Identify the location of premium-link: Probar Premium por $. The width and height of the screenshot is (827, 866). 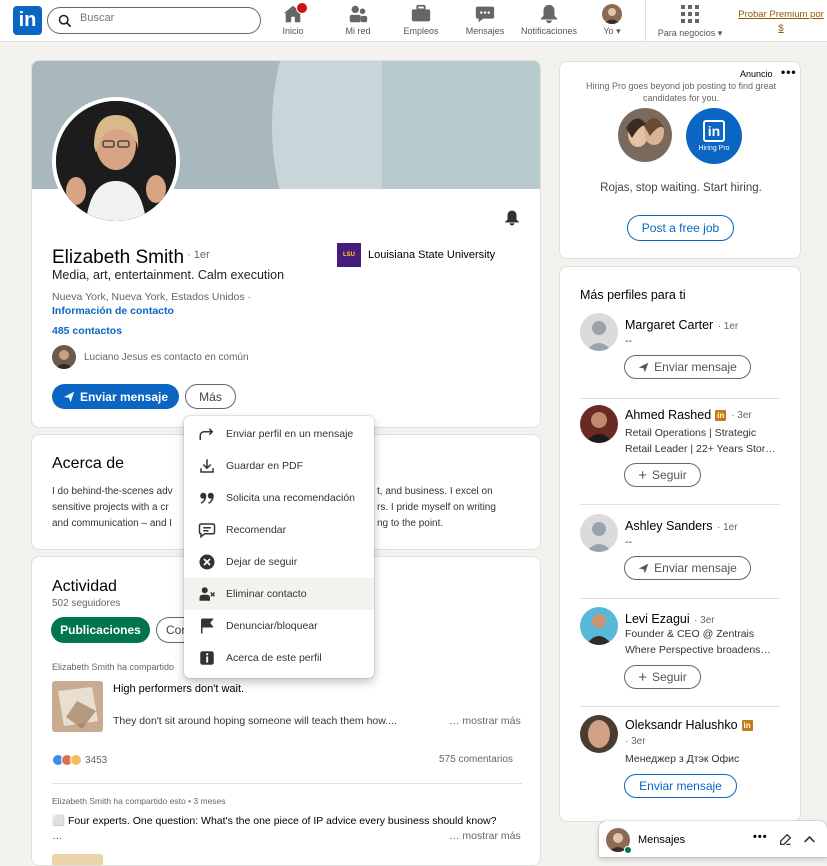
(781, 22).